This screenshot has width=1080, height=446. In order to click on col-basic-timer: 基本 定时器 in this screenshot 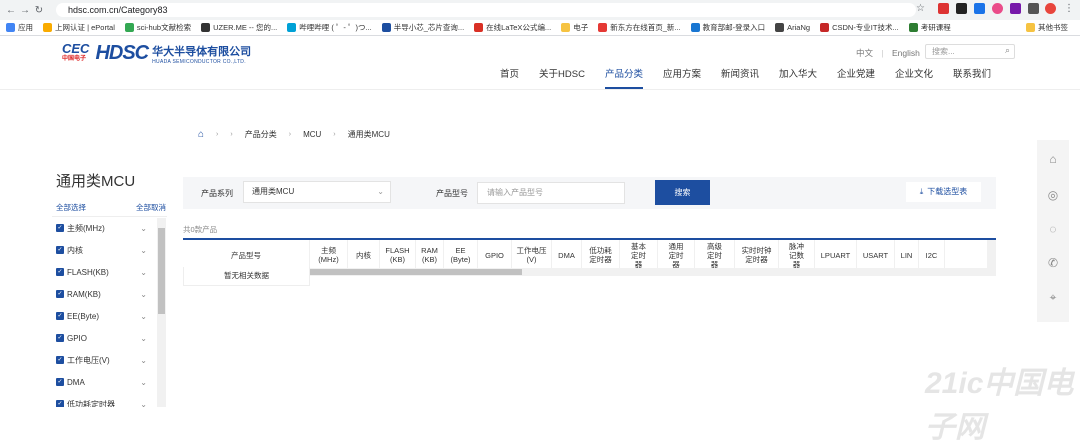, I will do `click(639, 255)`.